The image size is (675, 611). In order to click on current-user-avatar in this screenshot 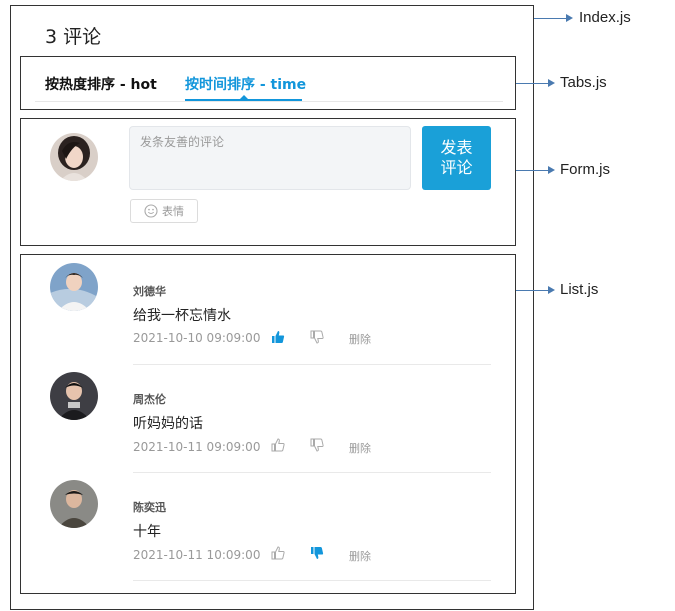, I will do `click(74, 157)`.